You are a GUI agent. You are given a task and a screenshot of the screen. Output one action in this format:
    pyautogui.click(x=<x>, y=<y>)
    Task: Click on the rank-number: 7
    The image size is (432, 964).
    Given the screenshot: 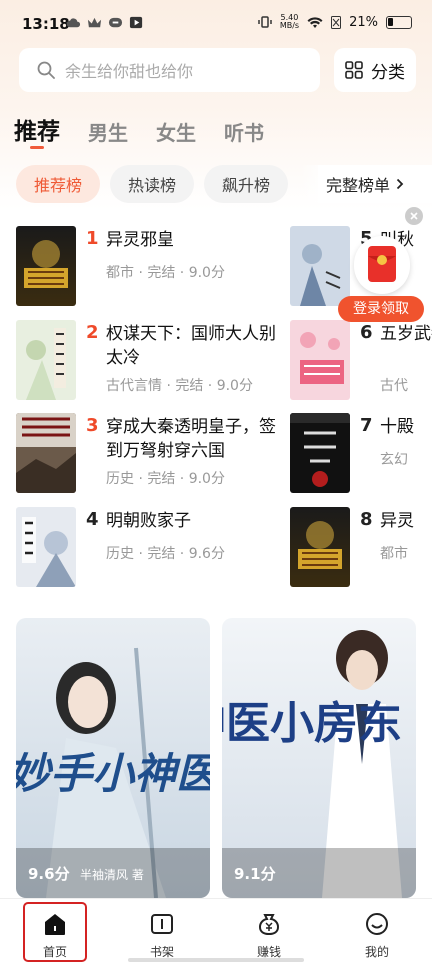 What is the action you would take?
    pyautogui.click(x=366, y=425)
    